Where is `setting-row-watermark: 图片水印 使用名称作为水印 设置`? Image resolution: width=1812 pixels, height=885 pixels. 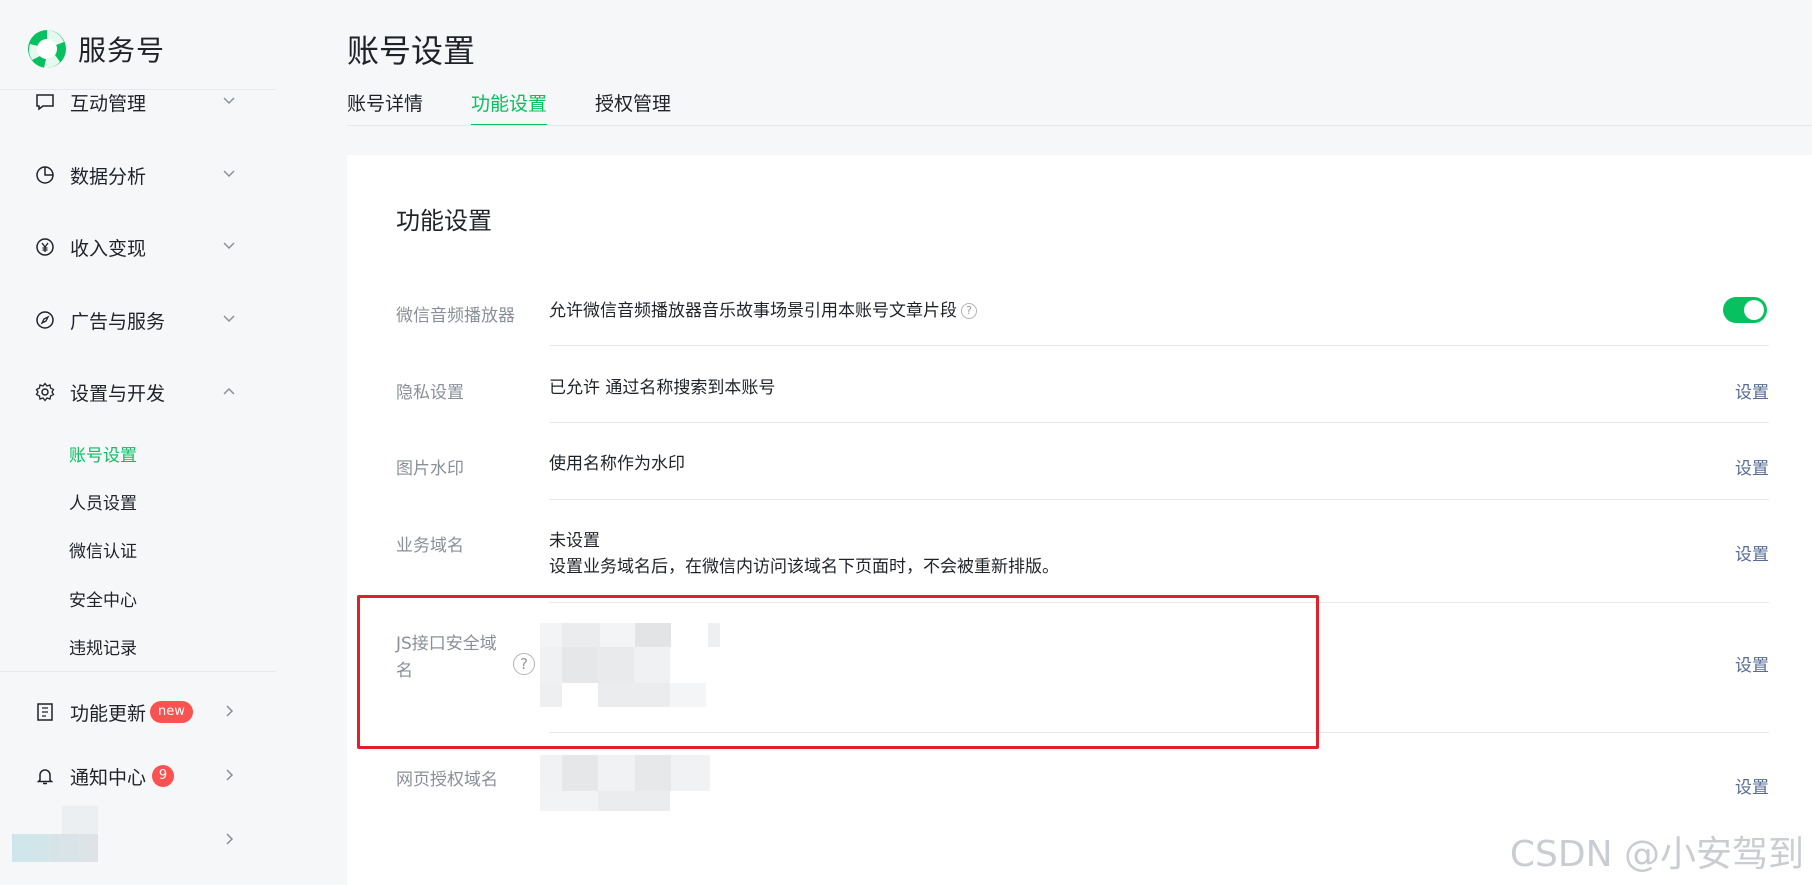 setting-row-watermark: 图片水印 使用名称作为水印 设置 is located at coordinates (1079, 489).